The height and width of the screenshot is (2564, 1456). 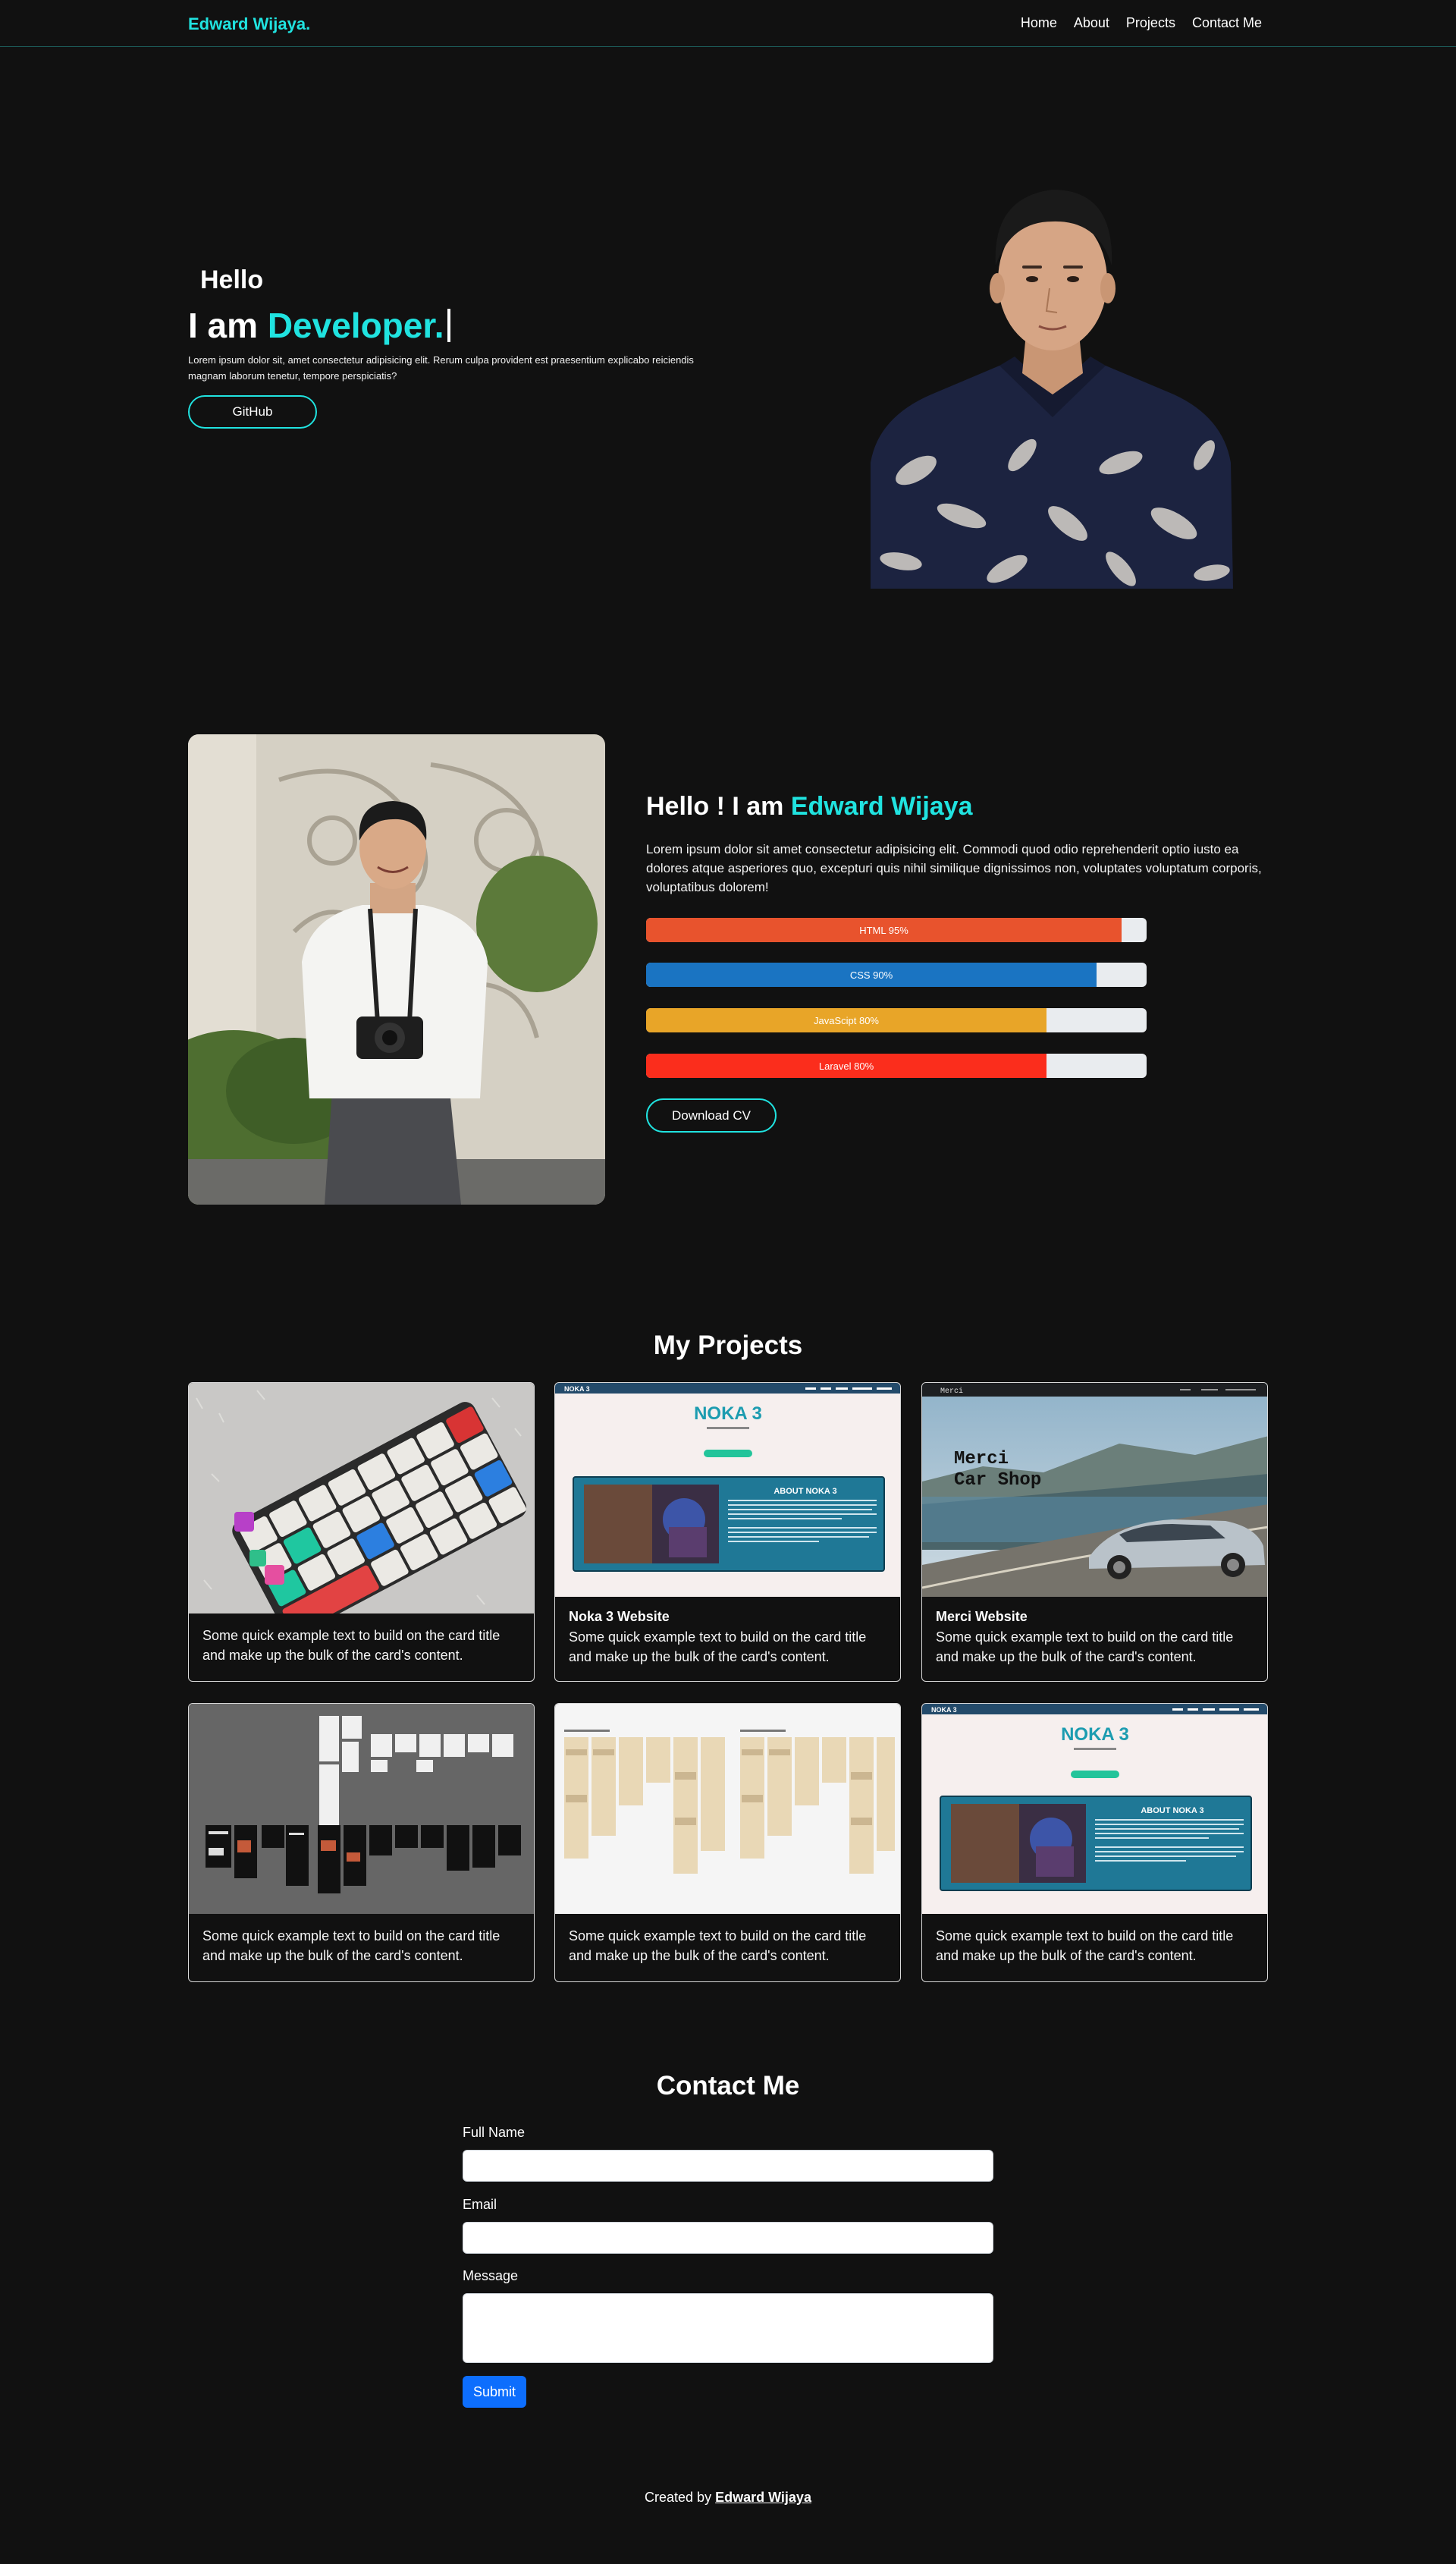 What do you see at coordinates (232, 280) in the screenshot?
I see `hero-hello: Hello` at bounding box center [232, 280].